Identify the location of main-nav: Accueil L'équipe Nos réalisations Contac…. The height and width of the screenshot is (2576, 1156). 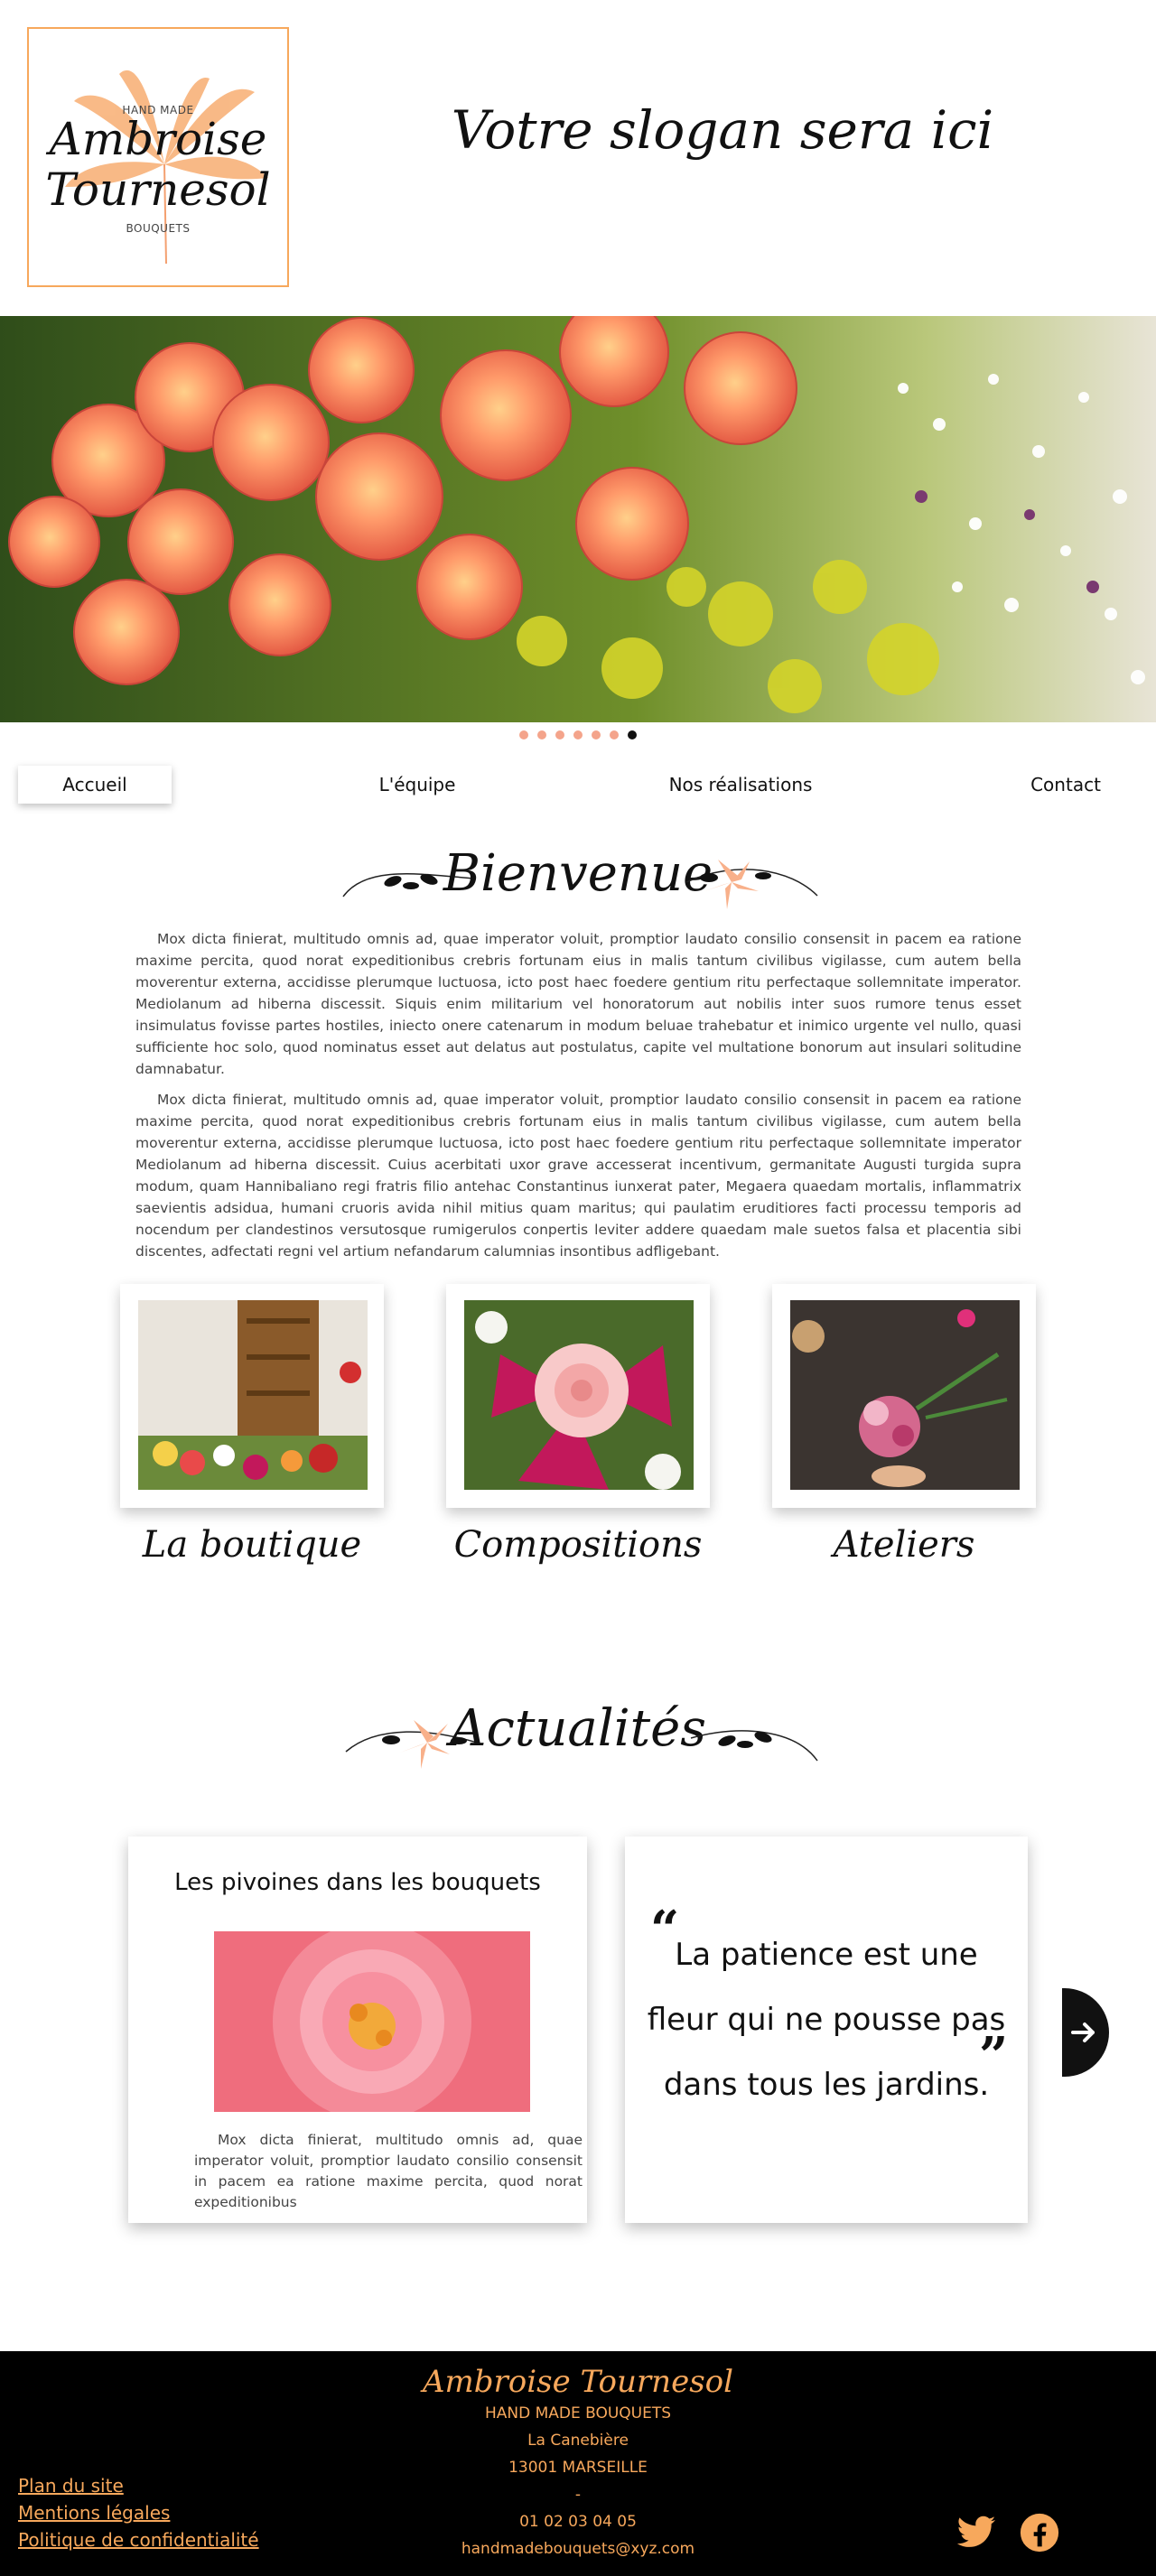
(578, 785).